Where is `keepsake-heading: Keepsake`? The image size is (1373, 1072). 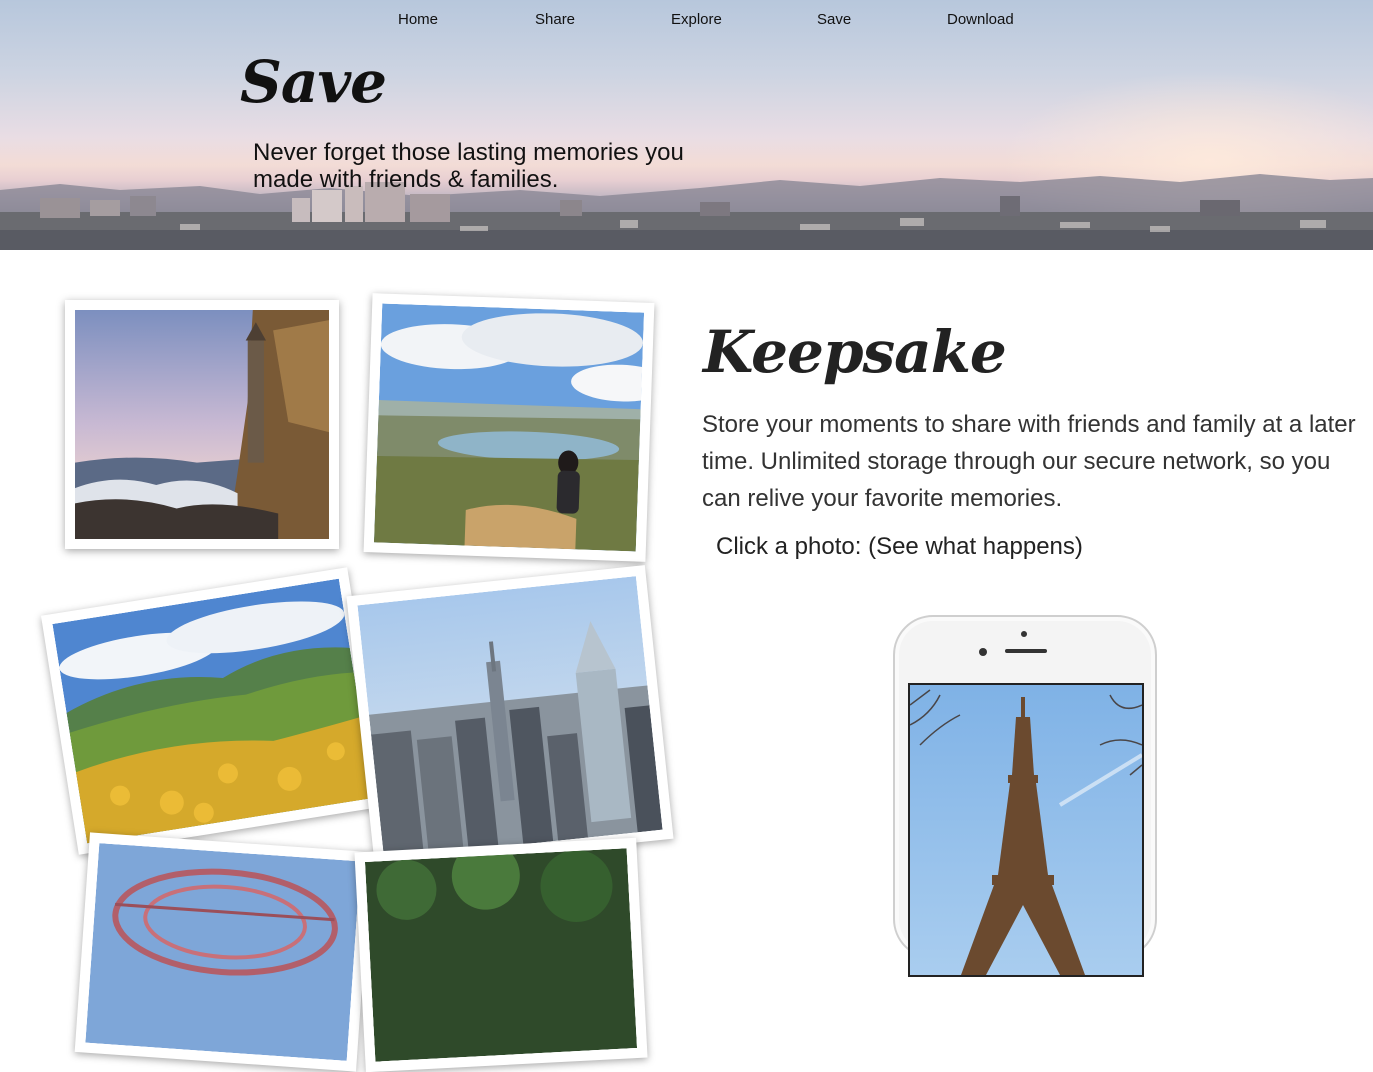 keepsake-heading: Keepsake is located at coordinates (855, 352).